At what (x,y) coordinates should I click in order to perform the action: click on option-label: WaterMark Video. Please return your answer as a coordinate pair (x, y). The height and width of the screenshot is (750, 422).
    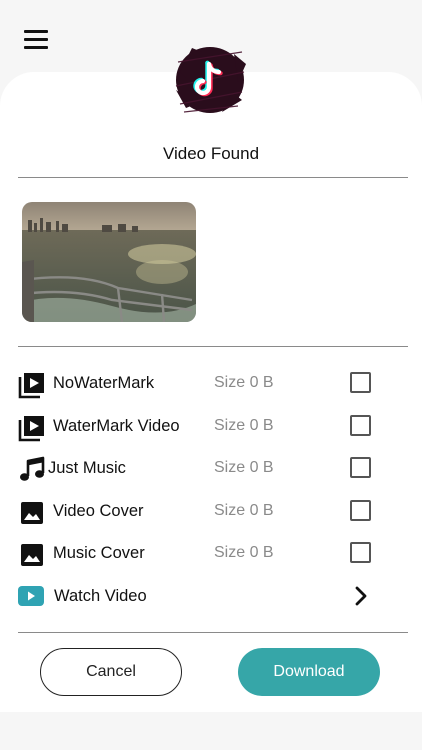
    Looking at the image, I should click on (116, 426).